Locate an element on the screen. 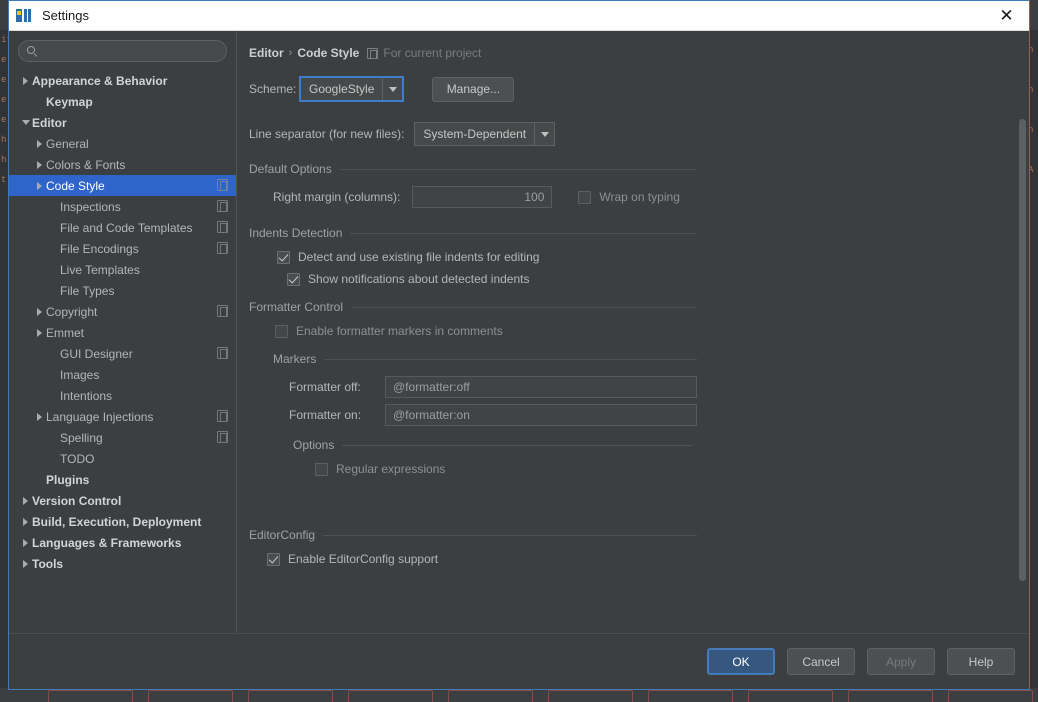 The image size is (1038, 702). scheme-select-value: GoogleStyle is located at coordinates (342, 89).